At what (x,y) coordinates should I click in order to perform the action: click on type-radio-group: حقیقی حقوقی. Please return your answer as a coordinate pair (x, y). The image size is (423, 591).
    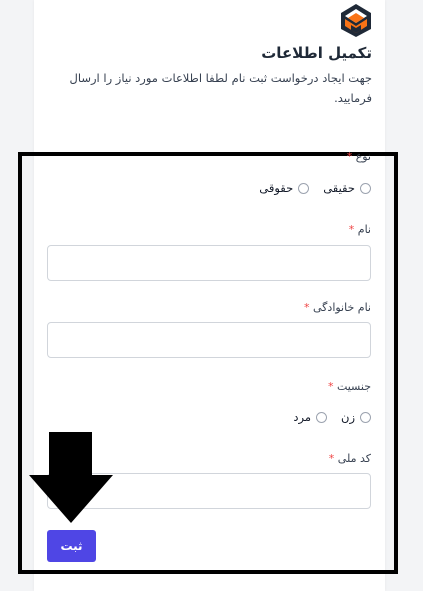
    Looking at the image, I should click on (315, 188).